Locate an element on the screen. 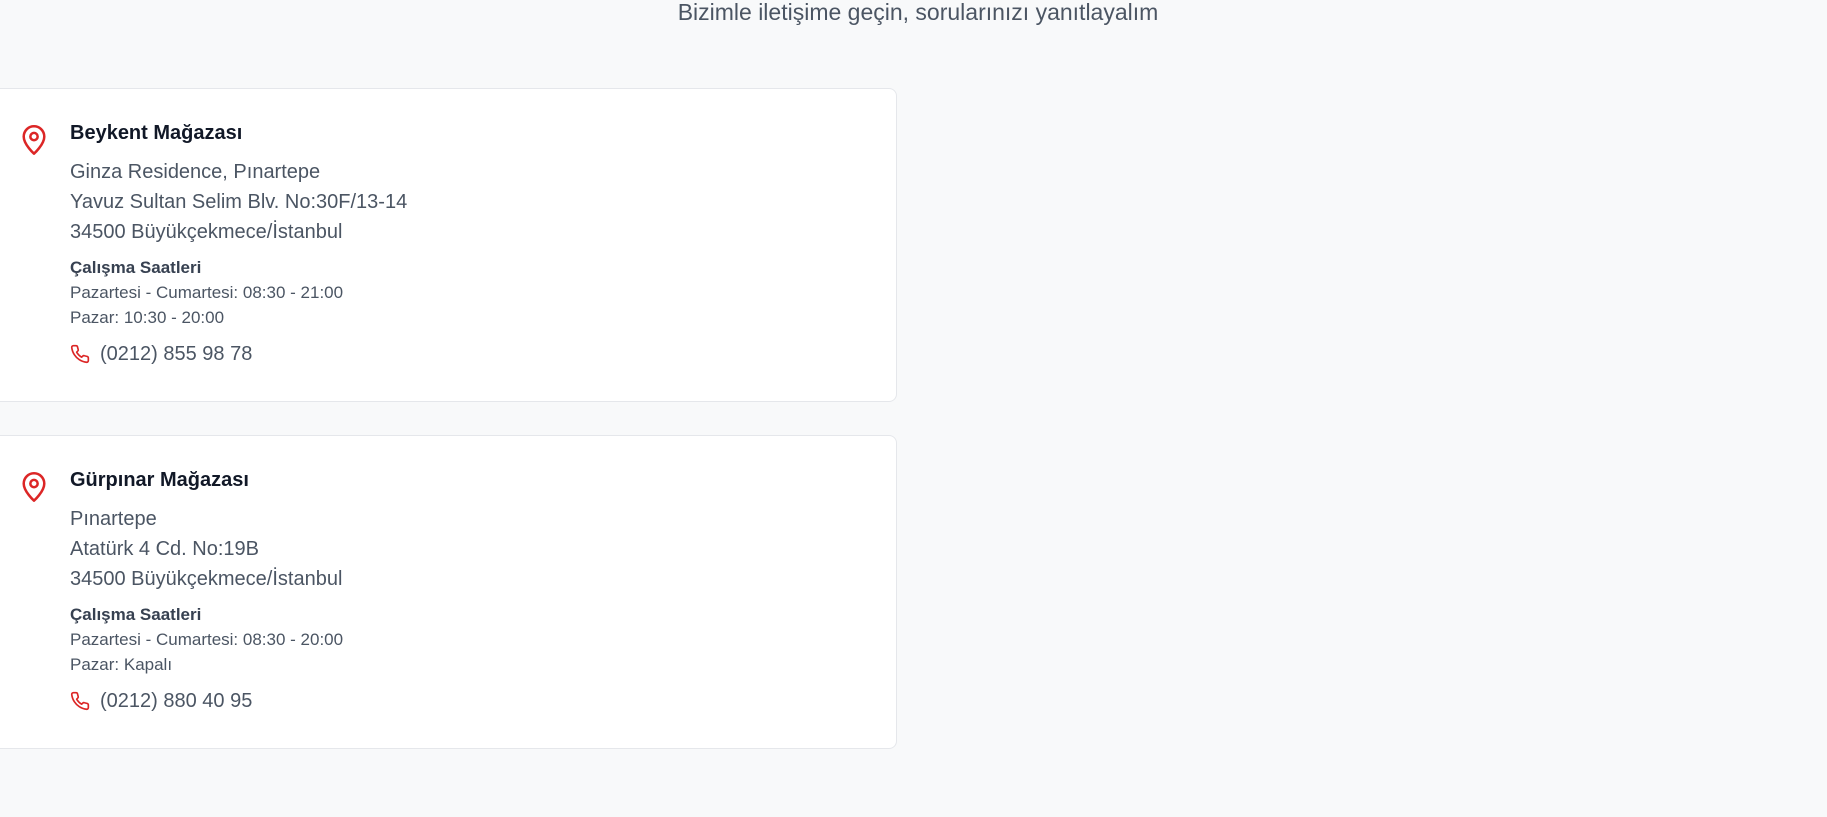 The height and width of the screenshot is (817, 1827). address-line: Pınartepe is located at coordinates (113, 519).